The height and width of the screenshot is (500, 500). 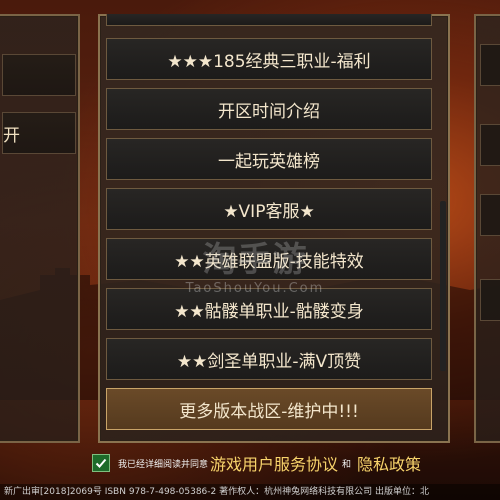 I want to click on left-panel-row, so click(x=39, y=75).